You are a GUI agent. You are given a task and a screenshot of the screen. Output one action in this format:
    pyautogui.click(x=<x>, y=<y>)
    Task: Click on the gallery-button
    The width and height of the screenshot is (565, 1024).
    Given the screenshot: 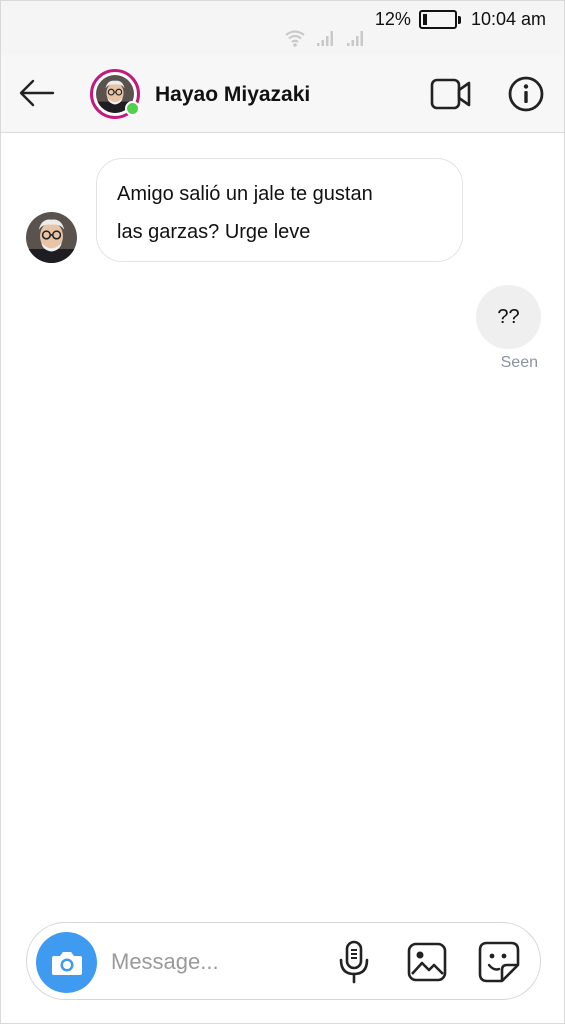 What is the action you would take?
    pyautogui.click(x=427, y=962)
    